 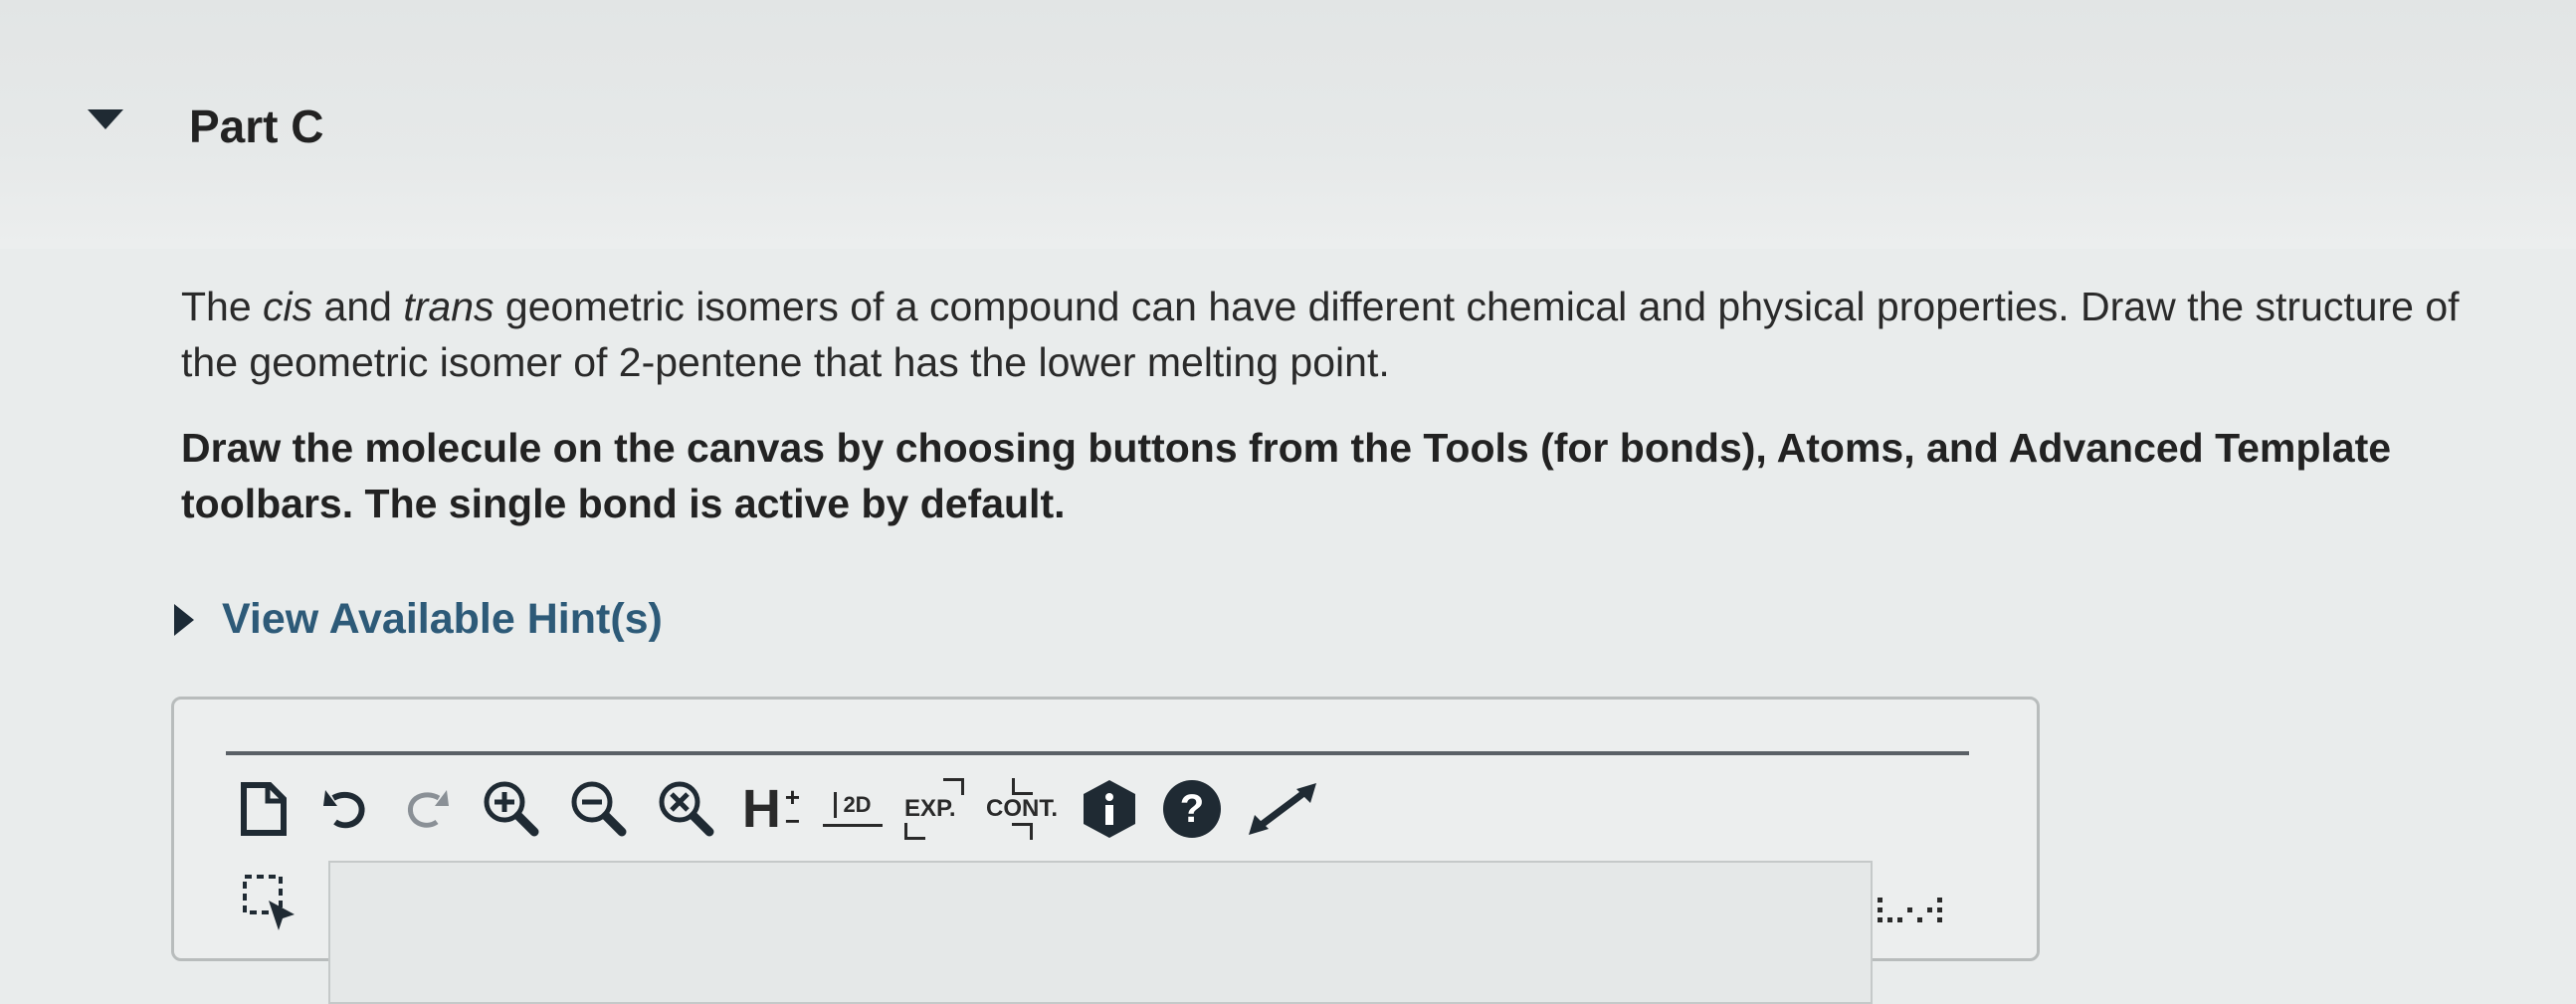 What do you see at coordinates (256, 126) in the screenshot?
I see `part-title: Part C` at bounding box center [256, 126].